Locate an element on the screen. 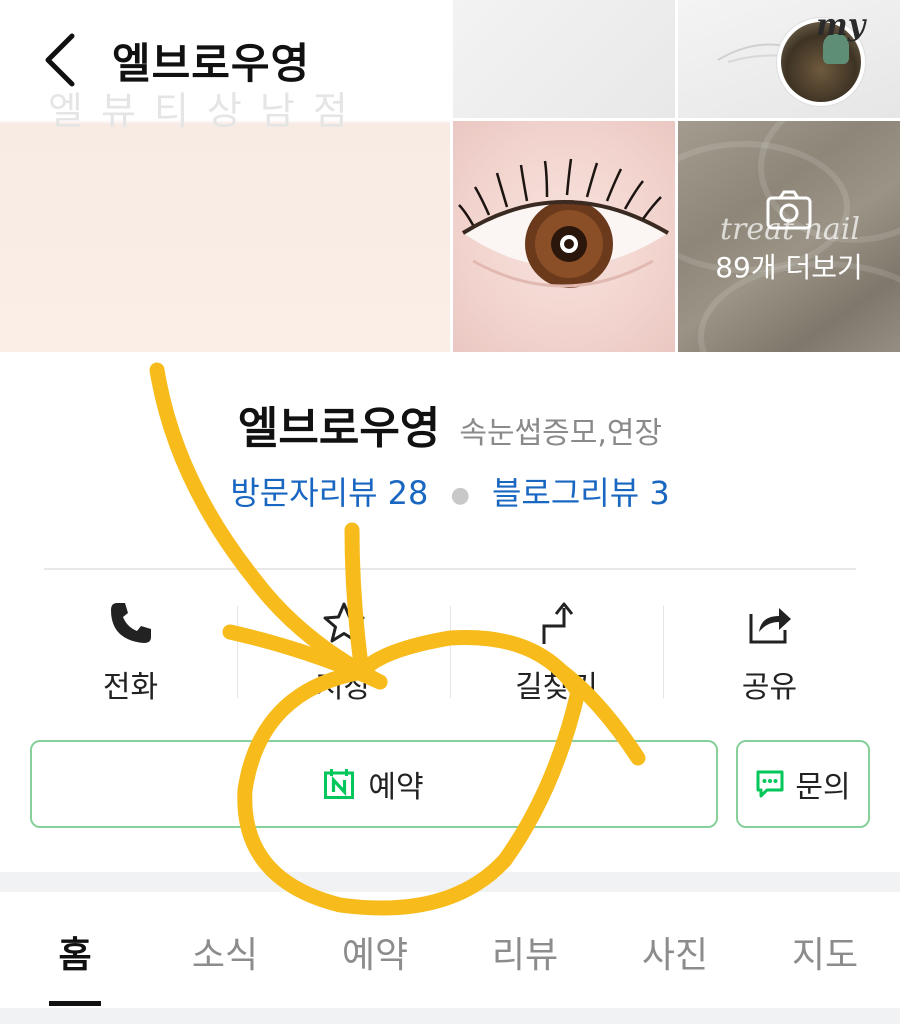 The width and height of the screenshot is (900, 1024). eyelash-photo is located at coordinates (564, 236).